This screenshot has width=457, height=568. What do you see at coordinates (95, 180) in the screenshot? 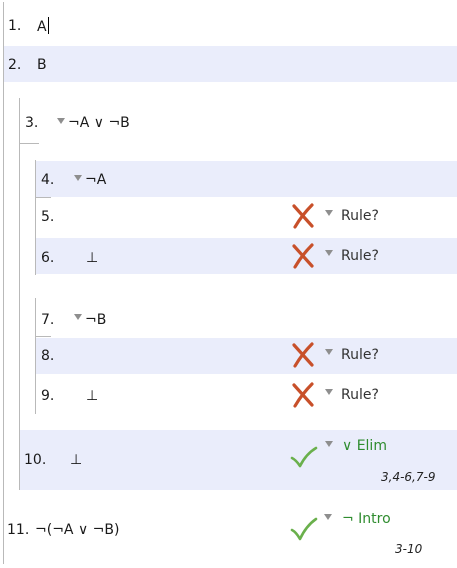
I see `formula-text: ¬A` at bounding box center [95, 180].